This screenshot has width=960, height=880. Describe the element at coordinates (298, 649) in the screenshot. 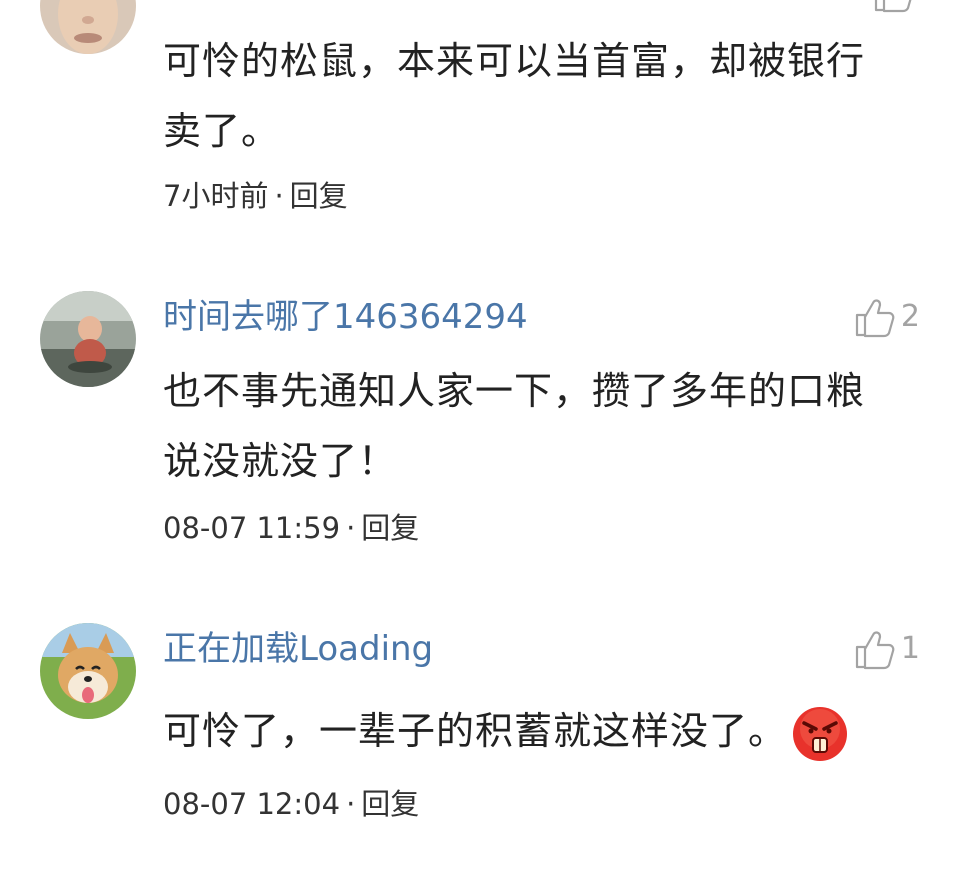

I see `comment-username: 正在加载Loading` at that location.